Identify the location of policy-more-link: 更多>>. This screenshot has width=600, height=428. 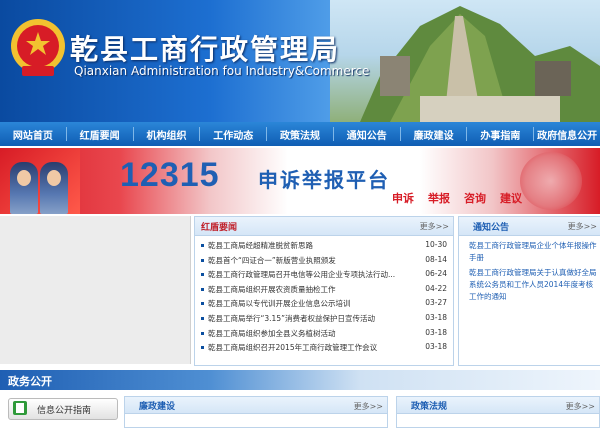
(580, 406).